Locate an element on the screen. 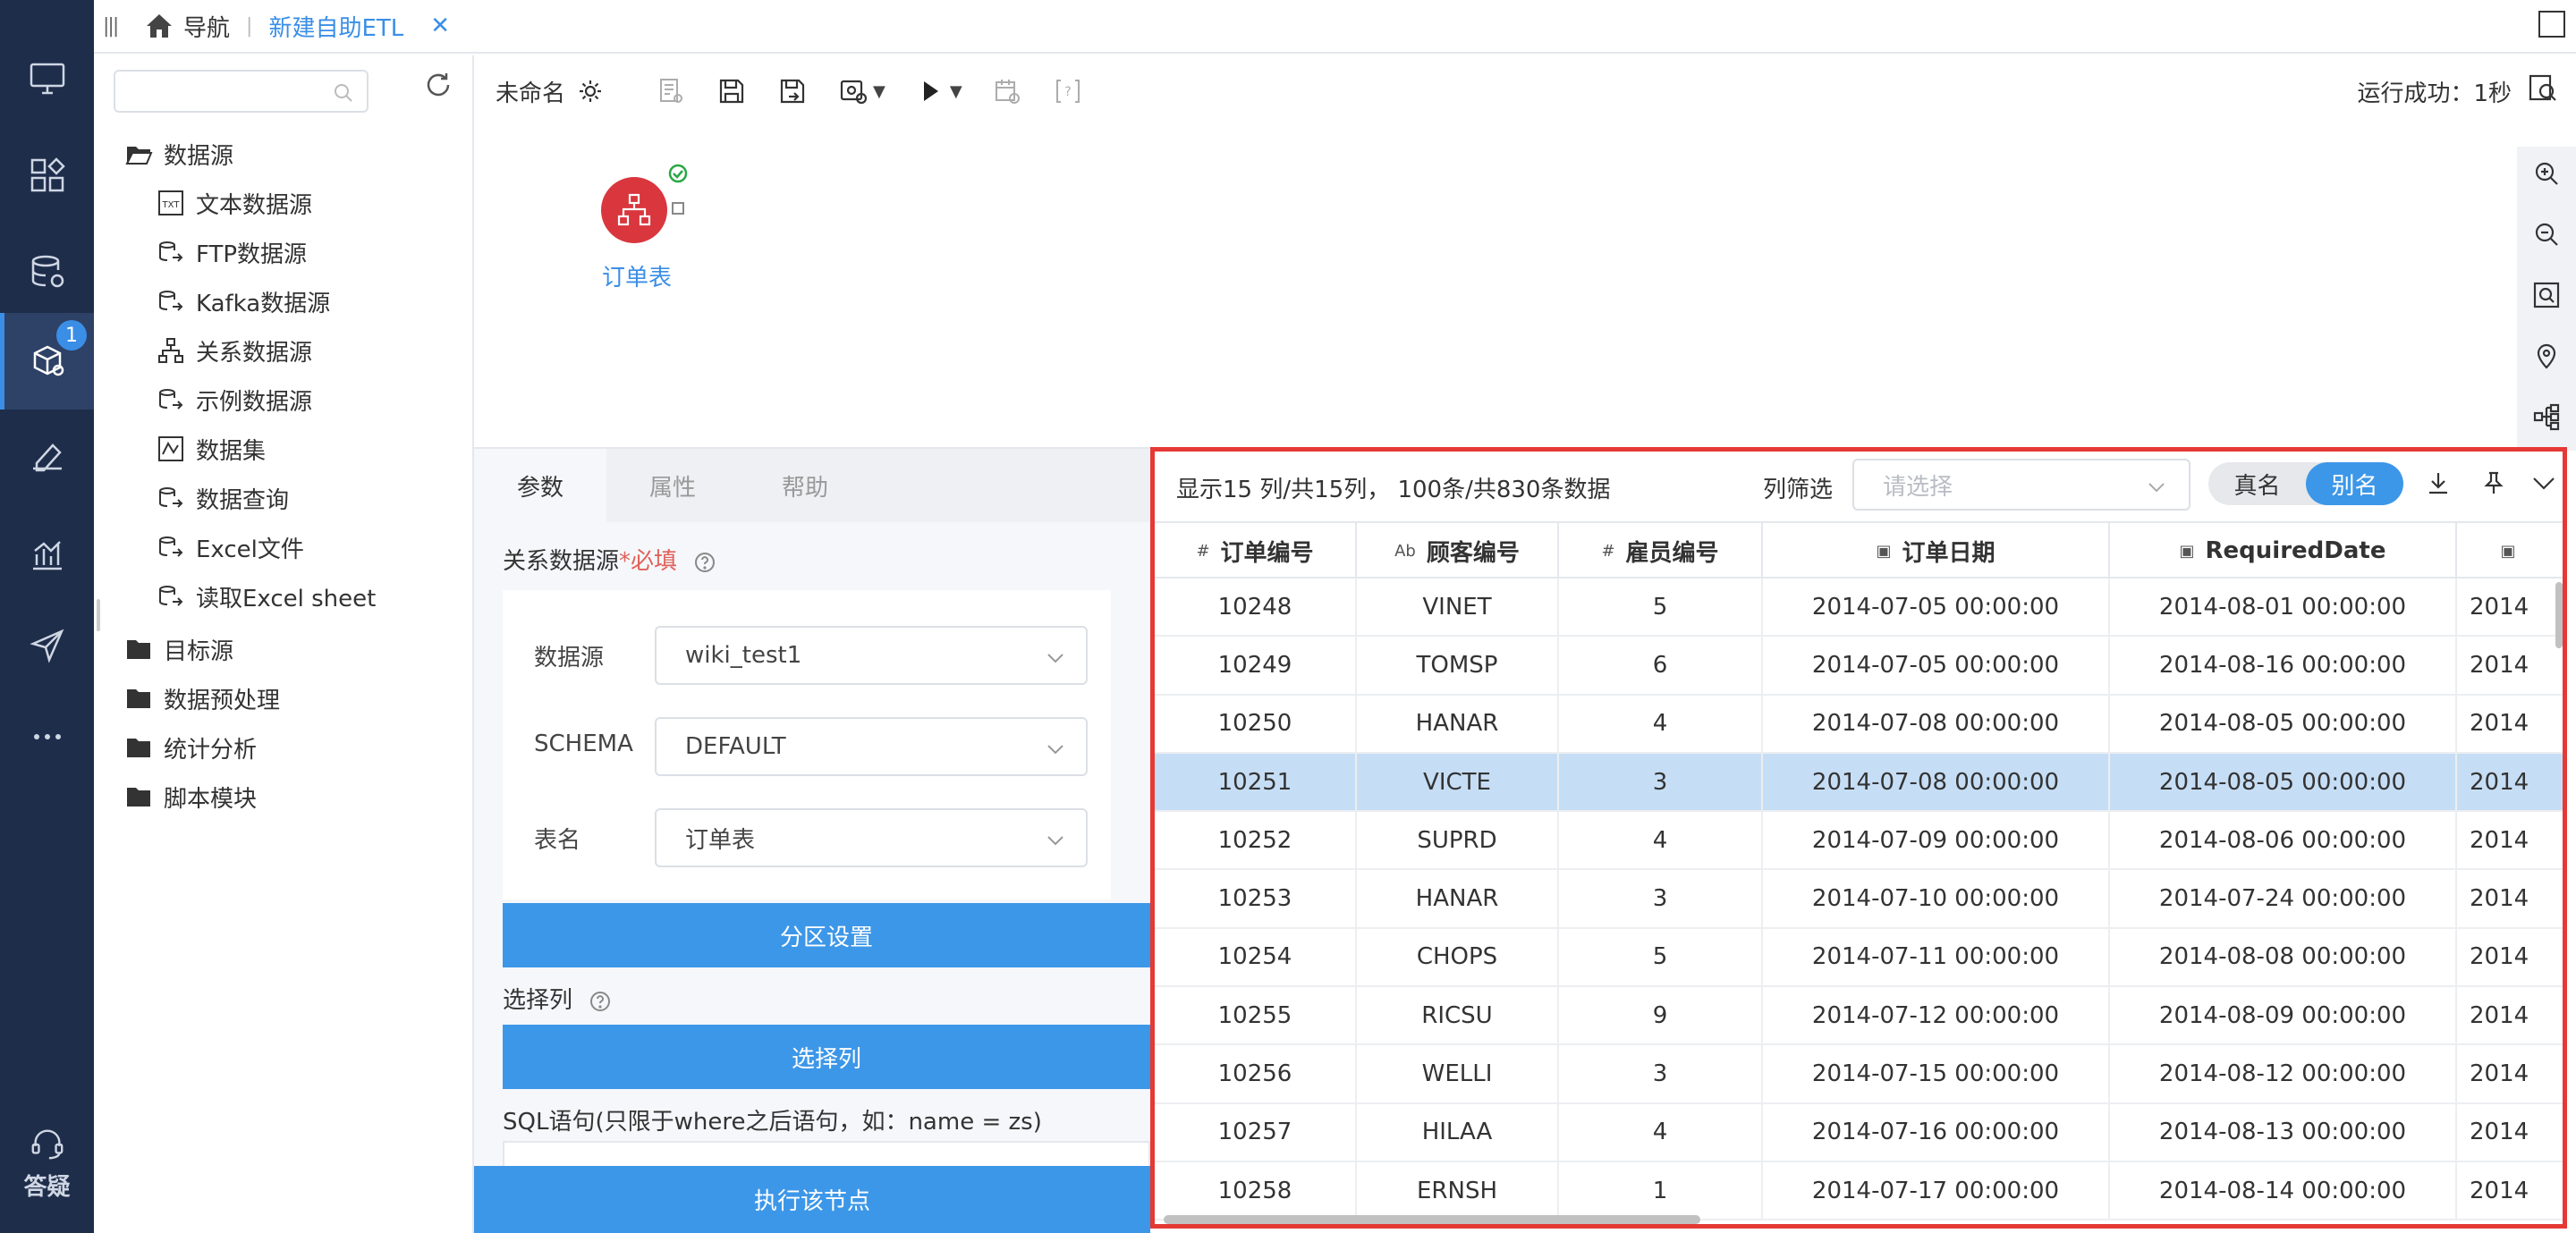 The image size is (2576, 1233). save-as-icon is located at coordinates (792, 91).